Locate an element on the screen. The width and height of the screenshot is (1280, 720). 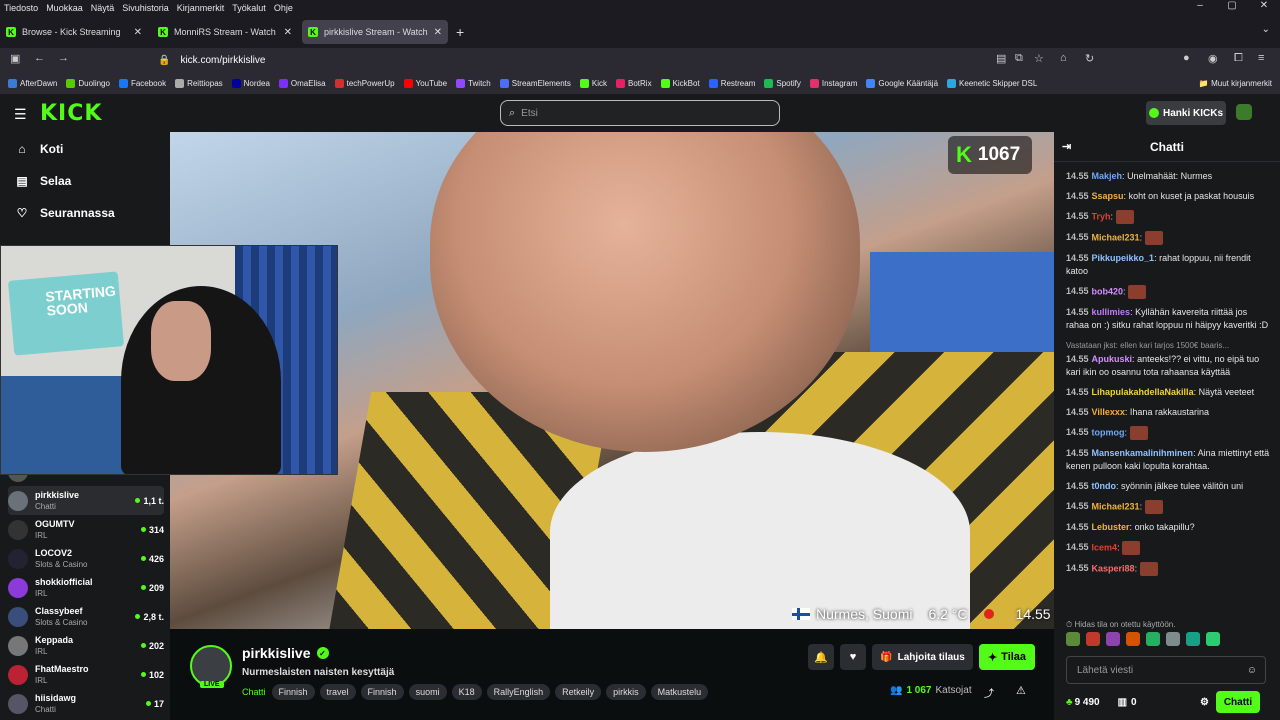
bookmark-item: Kick is located at coordinates (593, 83).